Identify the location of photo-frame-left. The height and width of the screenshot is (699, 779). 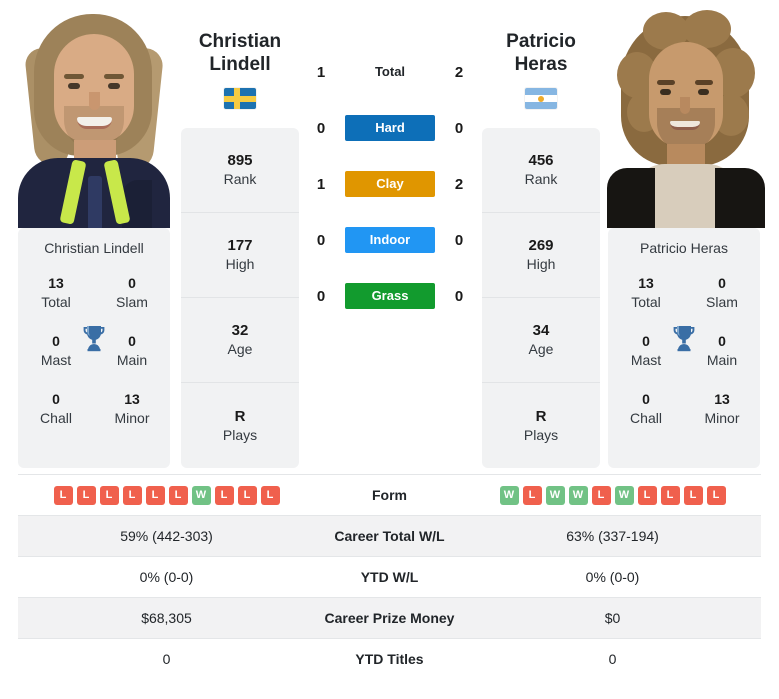
(94, 114).